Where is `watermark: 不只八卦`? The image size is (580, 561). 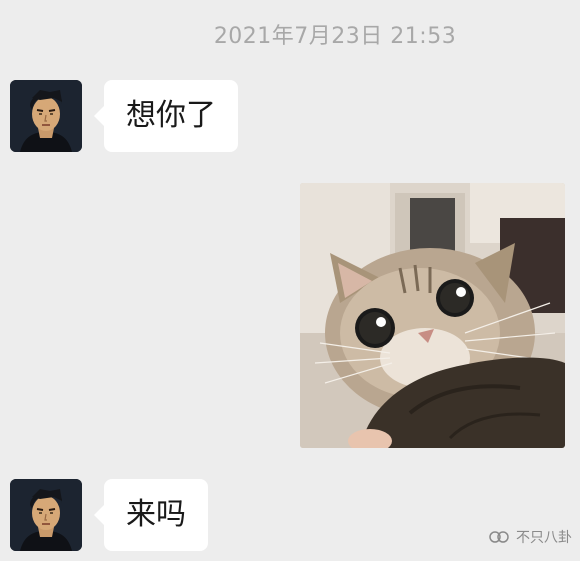
watermark: 不只八卦 is located at coordinates (530, 537).